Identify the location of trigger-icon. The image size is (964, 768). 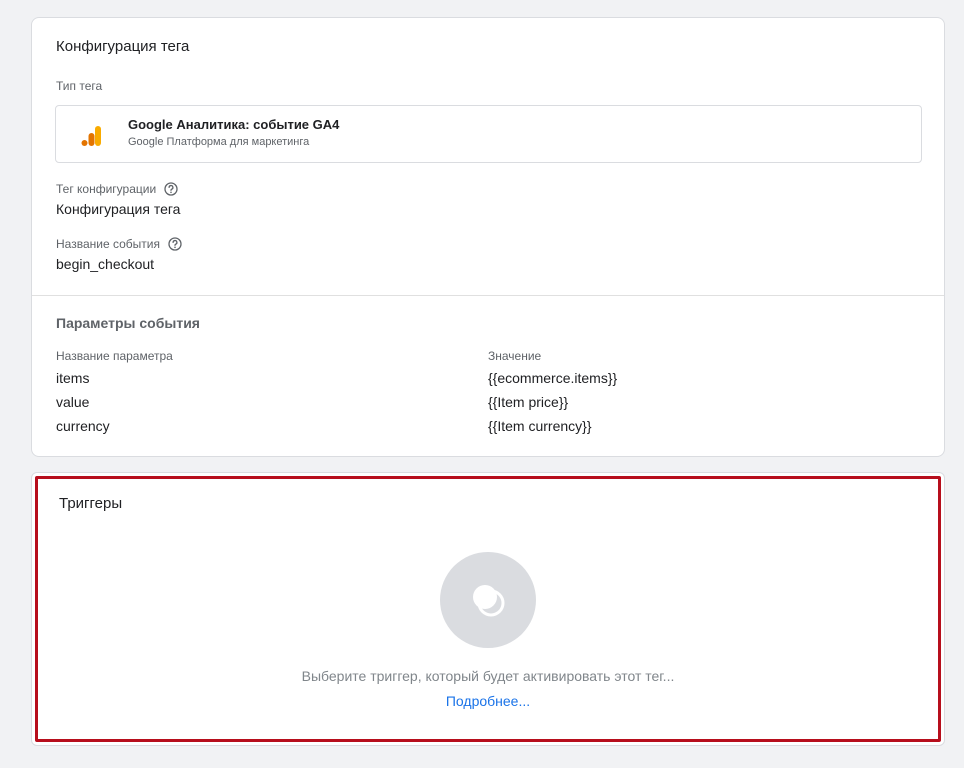
(489, 601).